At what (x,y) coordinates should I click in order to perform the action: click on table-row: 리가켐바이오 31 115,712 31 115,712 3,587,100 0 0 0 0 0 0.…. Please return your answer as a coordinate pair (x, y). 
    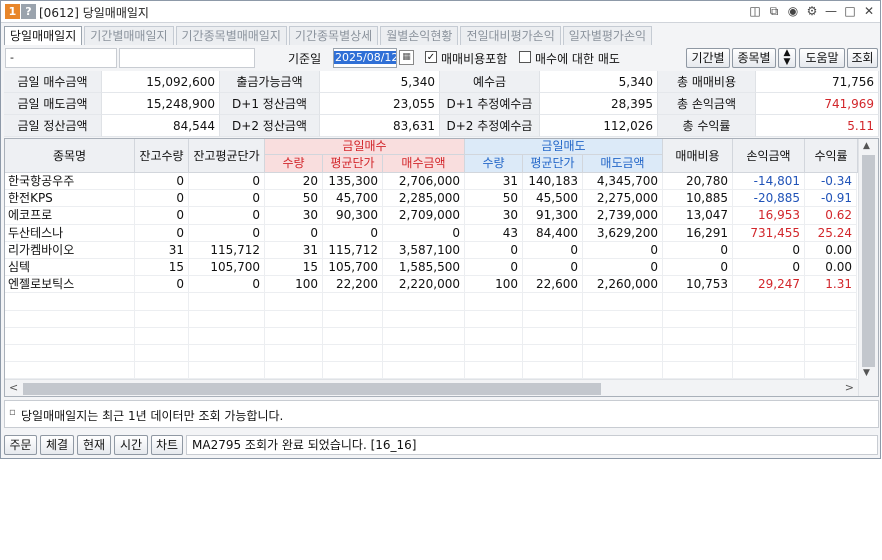
    Looking at the image, I should click on (431, 250).